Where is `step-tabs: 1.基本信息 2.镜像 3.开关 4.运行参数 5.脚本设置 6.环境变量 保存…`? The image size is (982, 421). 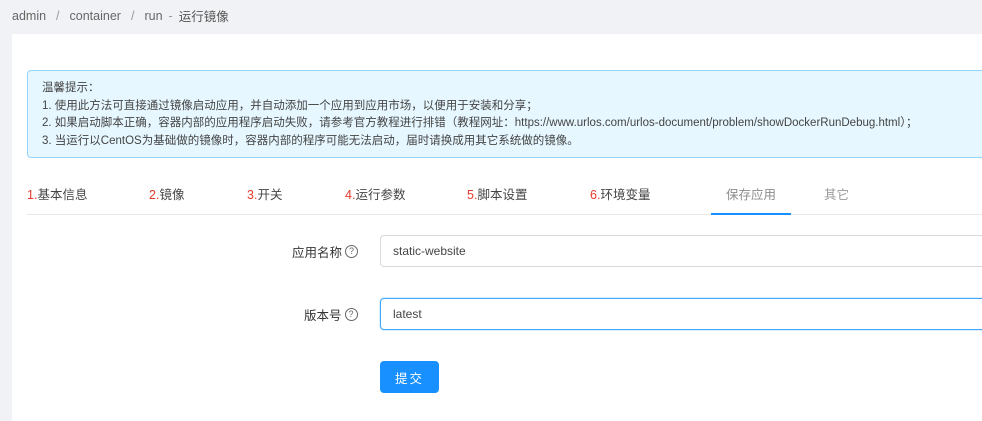 step-tabs: 1.基本信息 2.镜像 3.开关 4.运行参数 5.脚本设置 6.环境变量 保存… is located at coordinates (504, 193).